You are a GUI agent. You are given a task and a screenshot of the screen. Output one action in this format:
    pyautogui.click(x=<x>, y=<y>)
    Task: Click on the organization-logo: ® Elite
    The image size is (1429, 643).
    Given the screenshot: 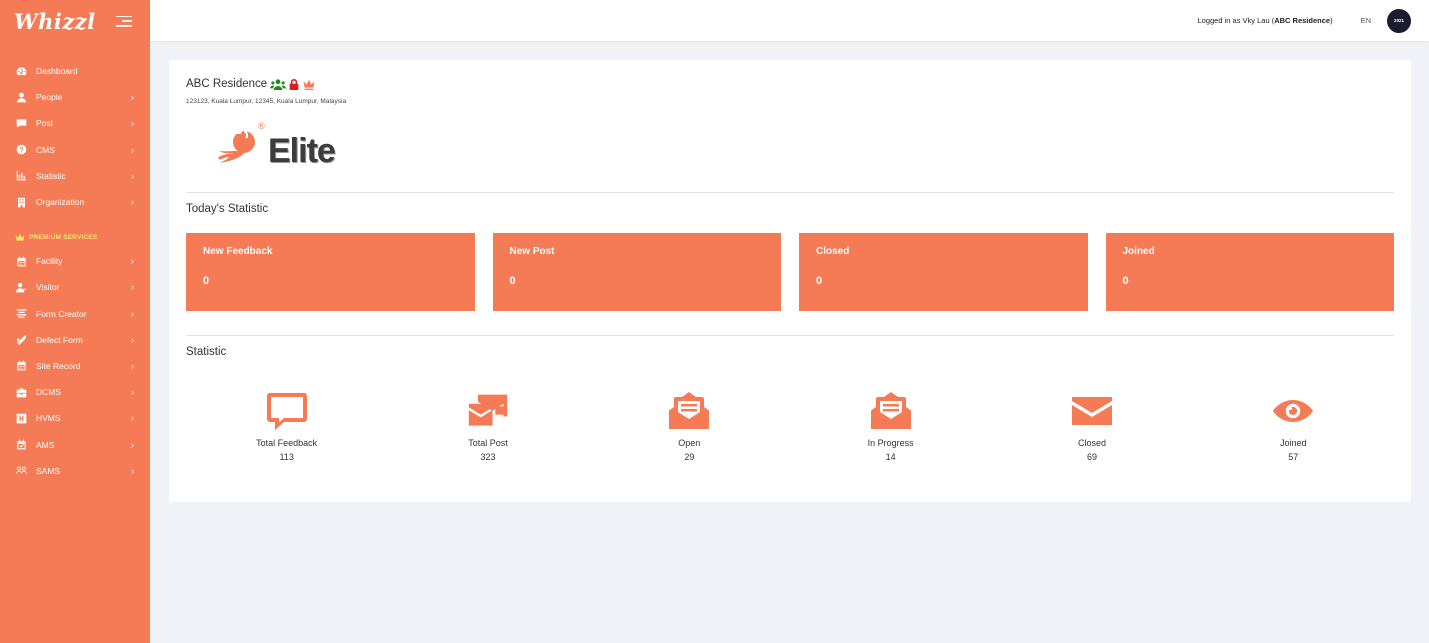 What is the action you would take?
    pyautogui.click(x=281, y=146)
    